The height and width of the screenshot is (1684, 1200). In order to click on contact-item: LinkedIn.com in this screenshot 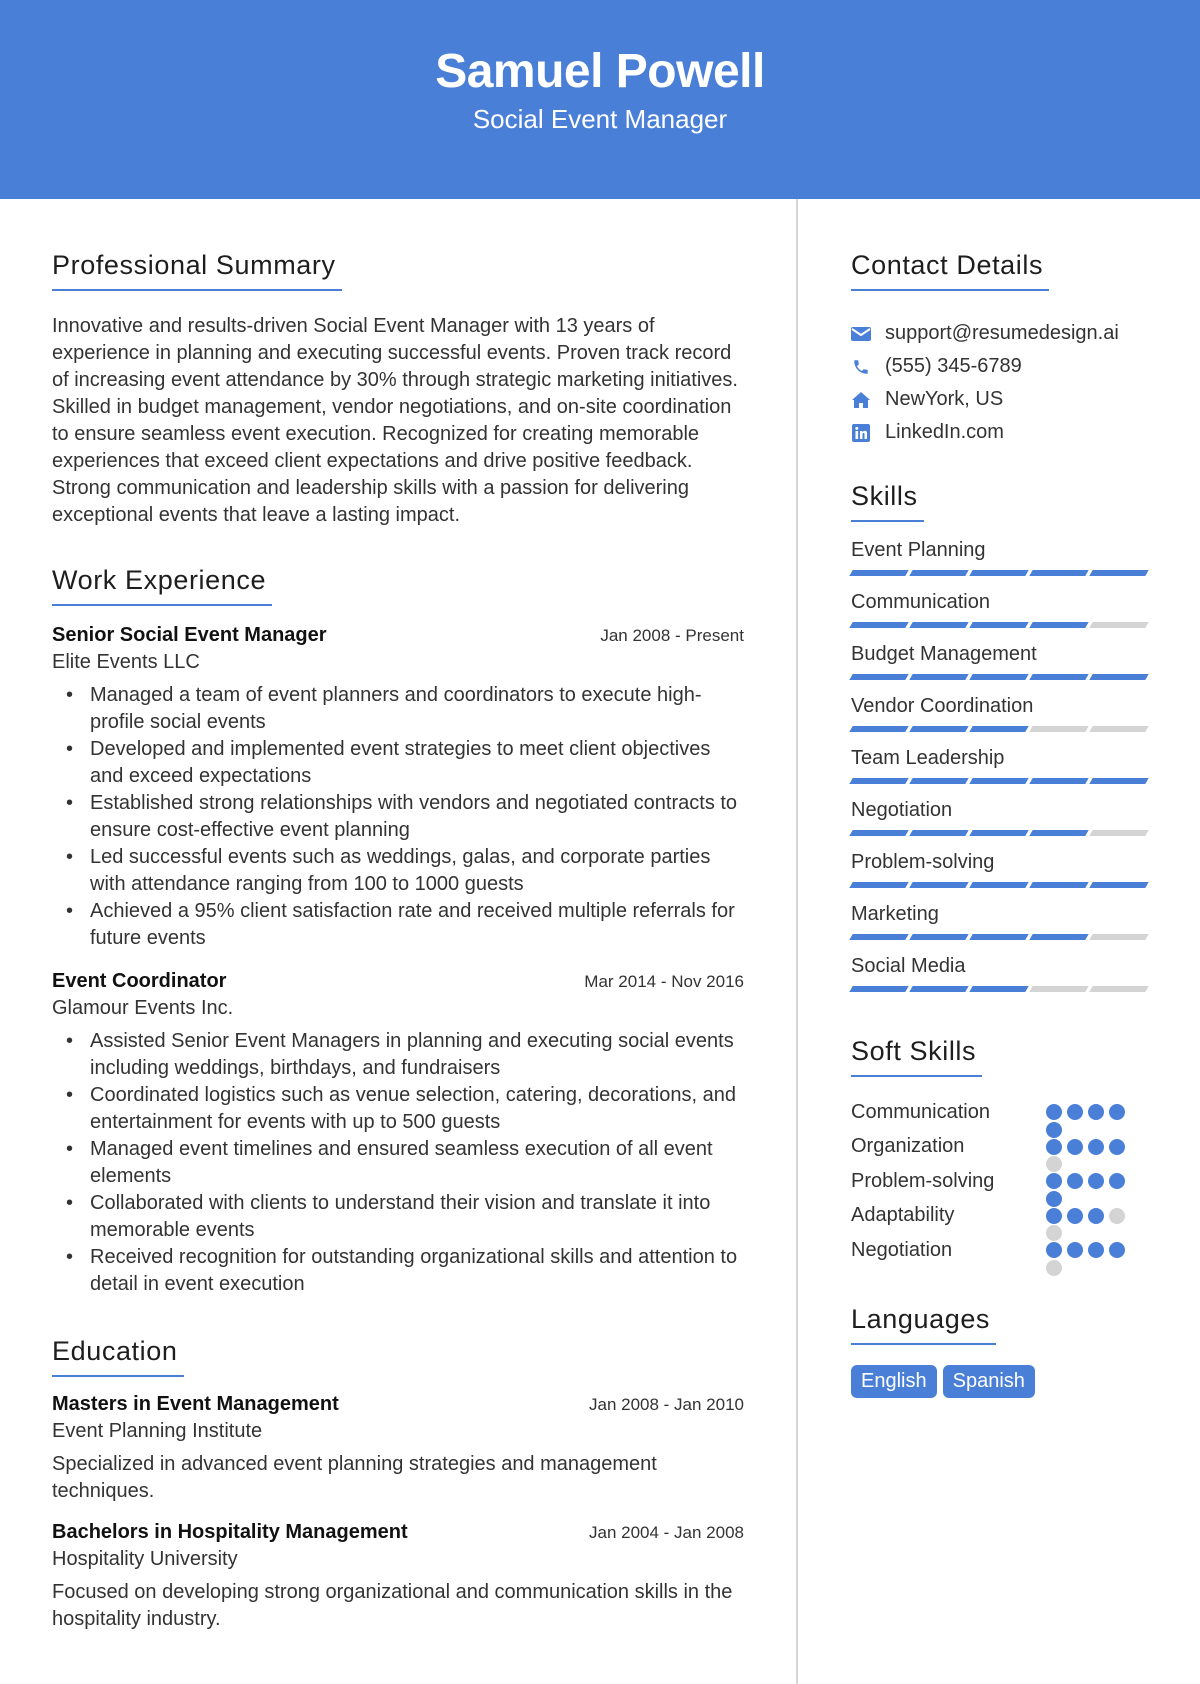, I will do `click(1001, 432)`.